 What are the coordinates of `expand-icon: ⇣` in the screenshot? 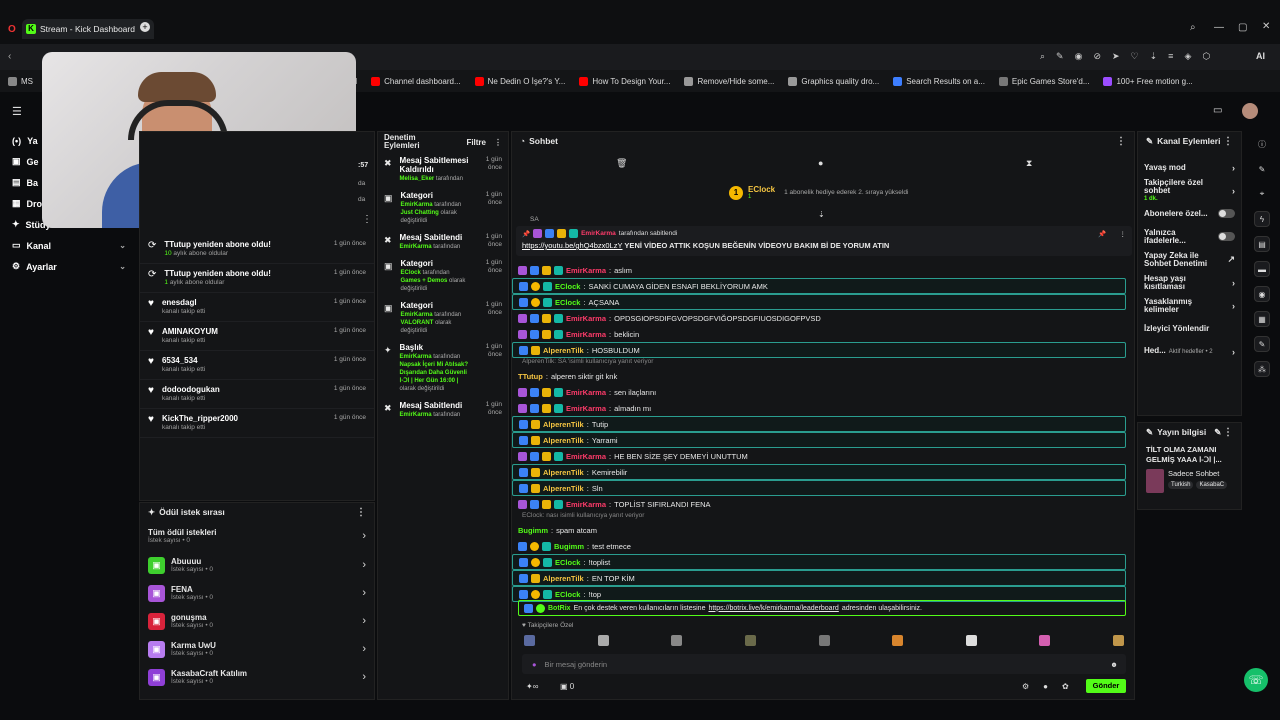 It's located at (821, 214).